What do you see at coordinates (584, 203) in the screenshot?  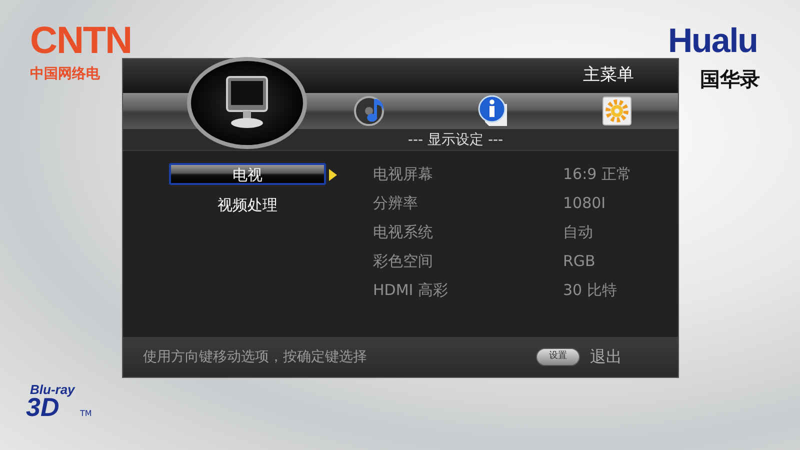 I see `setting-value: 1080I` at bounding box center [584, 203].